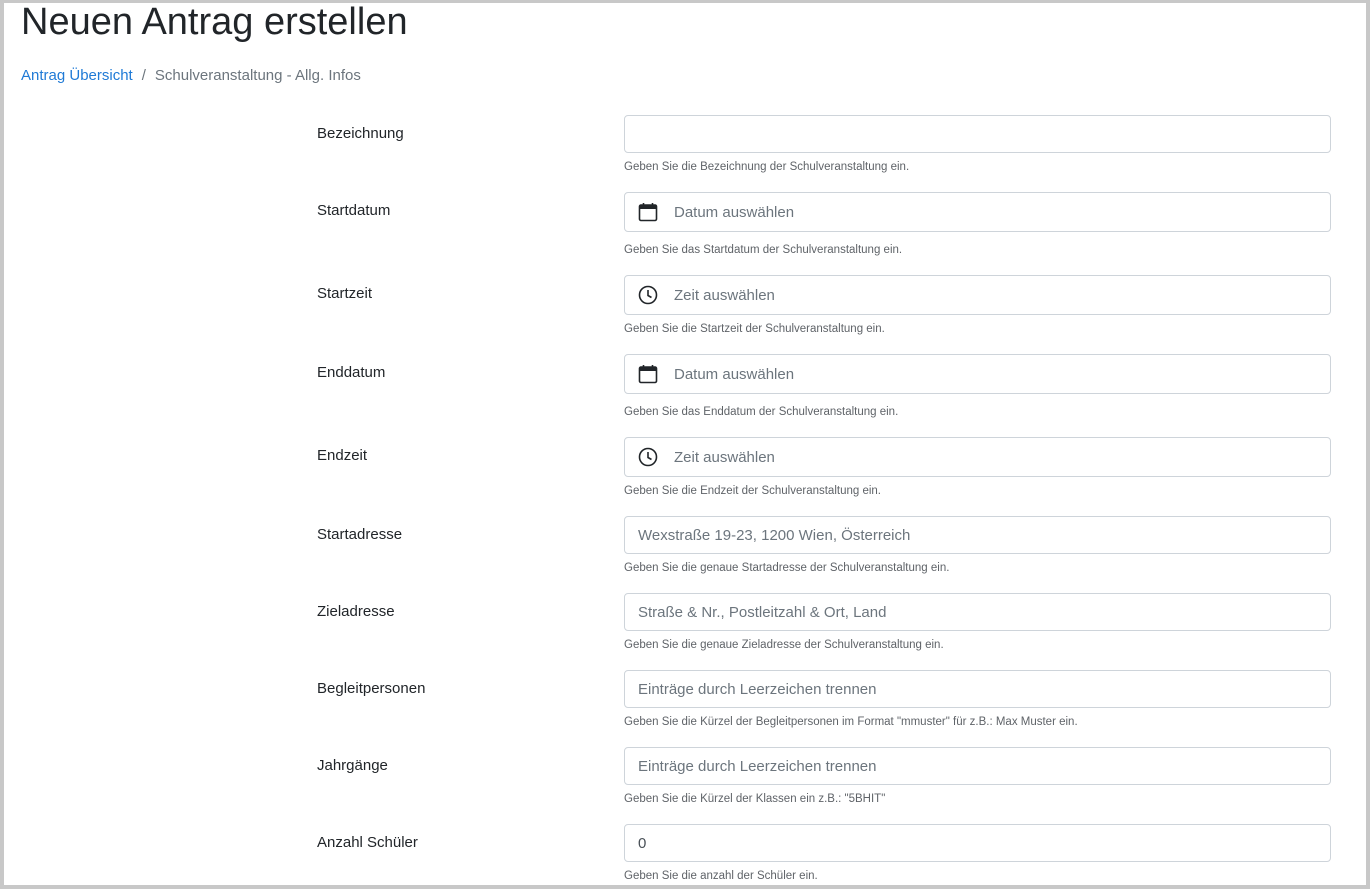 This screenshot has height=889, width=1370. Describe the element at coordinates (774, 535) in the screenshot. I see `startadresse-placeholder: Wexstraße 19-23, 1200 Wien, Österreich` at that location.